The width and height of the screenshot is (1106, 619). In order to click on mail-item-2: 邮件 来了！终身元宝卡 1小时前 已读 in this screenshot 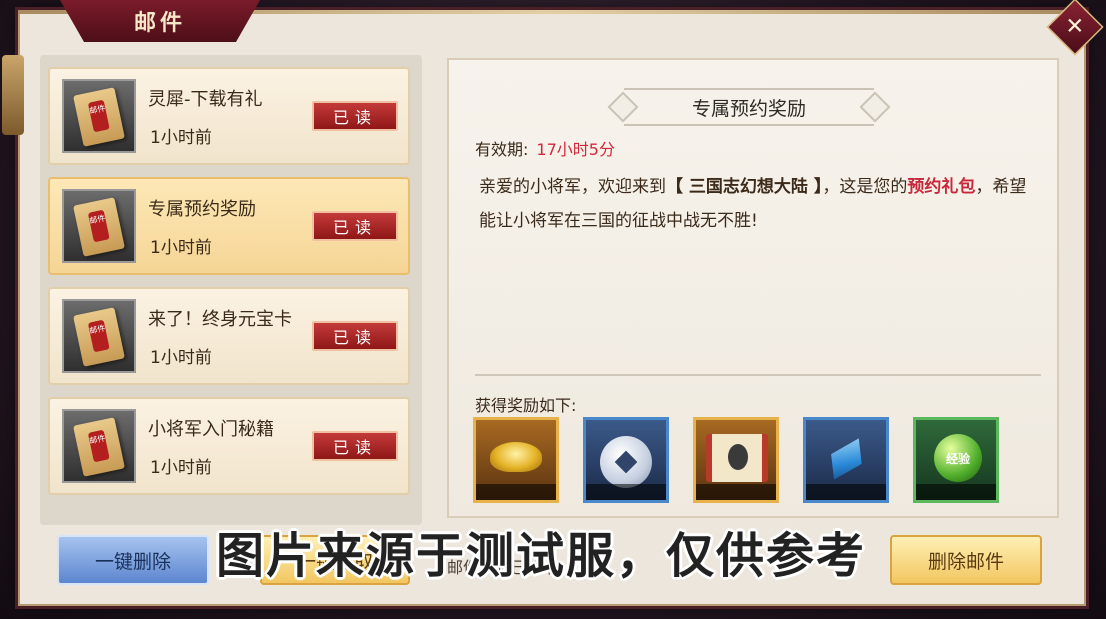, I will do `click(229, 336)`.